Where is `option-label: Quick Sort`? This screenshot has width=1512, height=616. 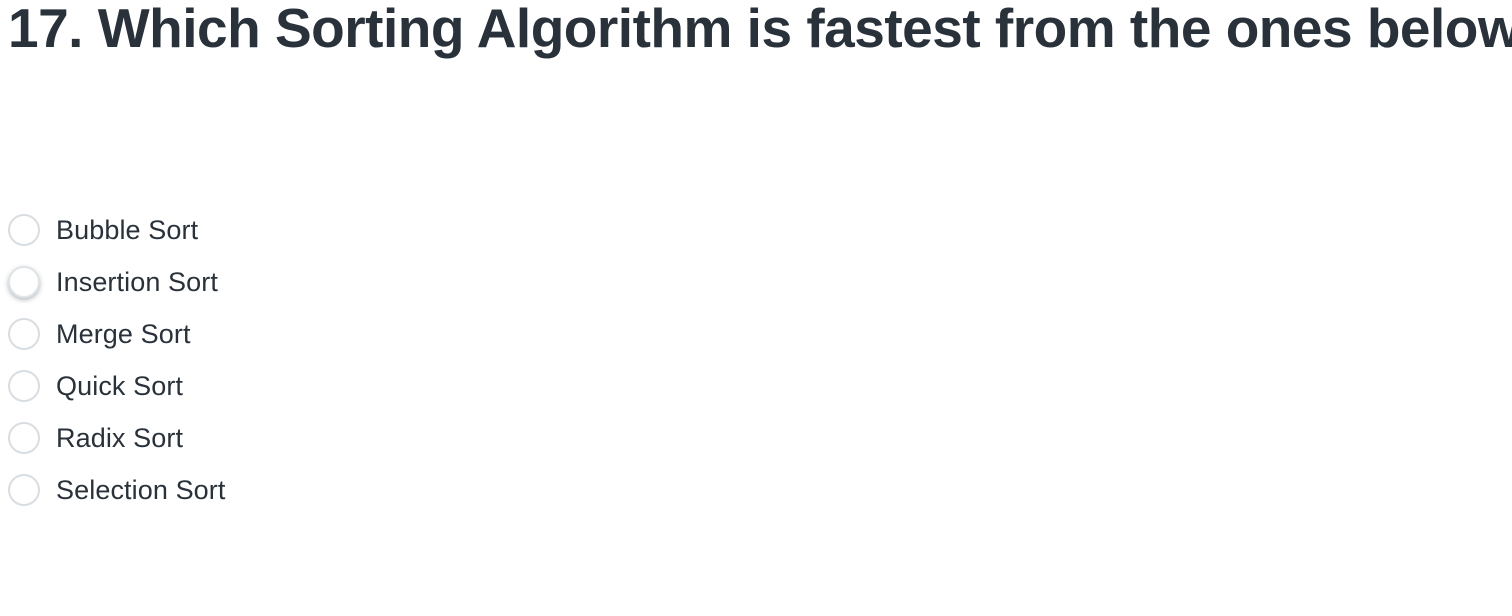 option-label: Quick Sort is located at coordinates (120, 385).